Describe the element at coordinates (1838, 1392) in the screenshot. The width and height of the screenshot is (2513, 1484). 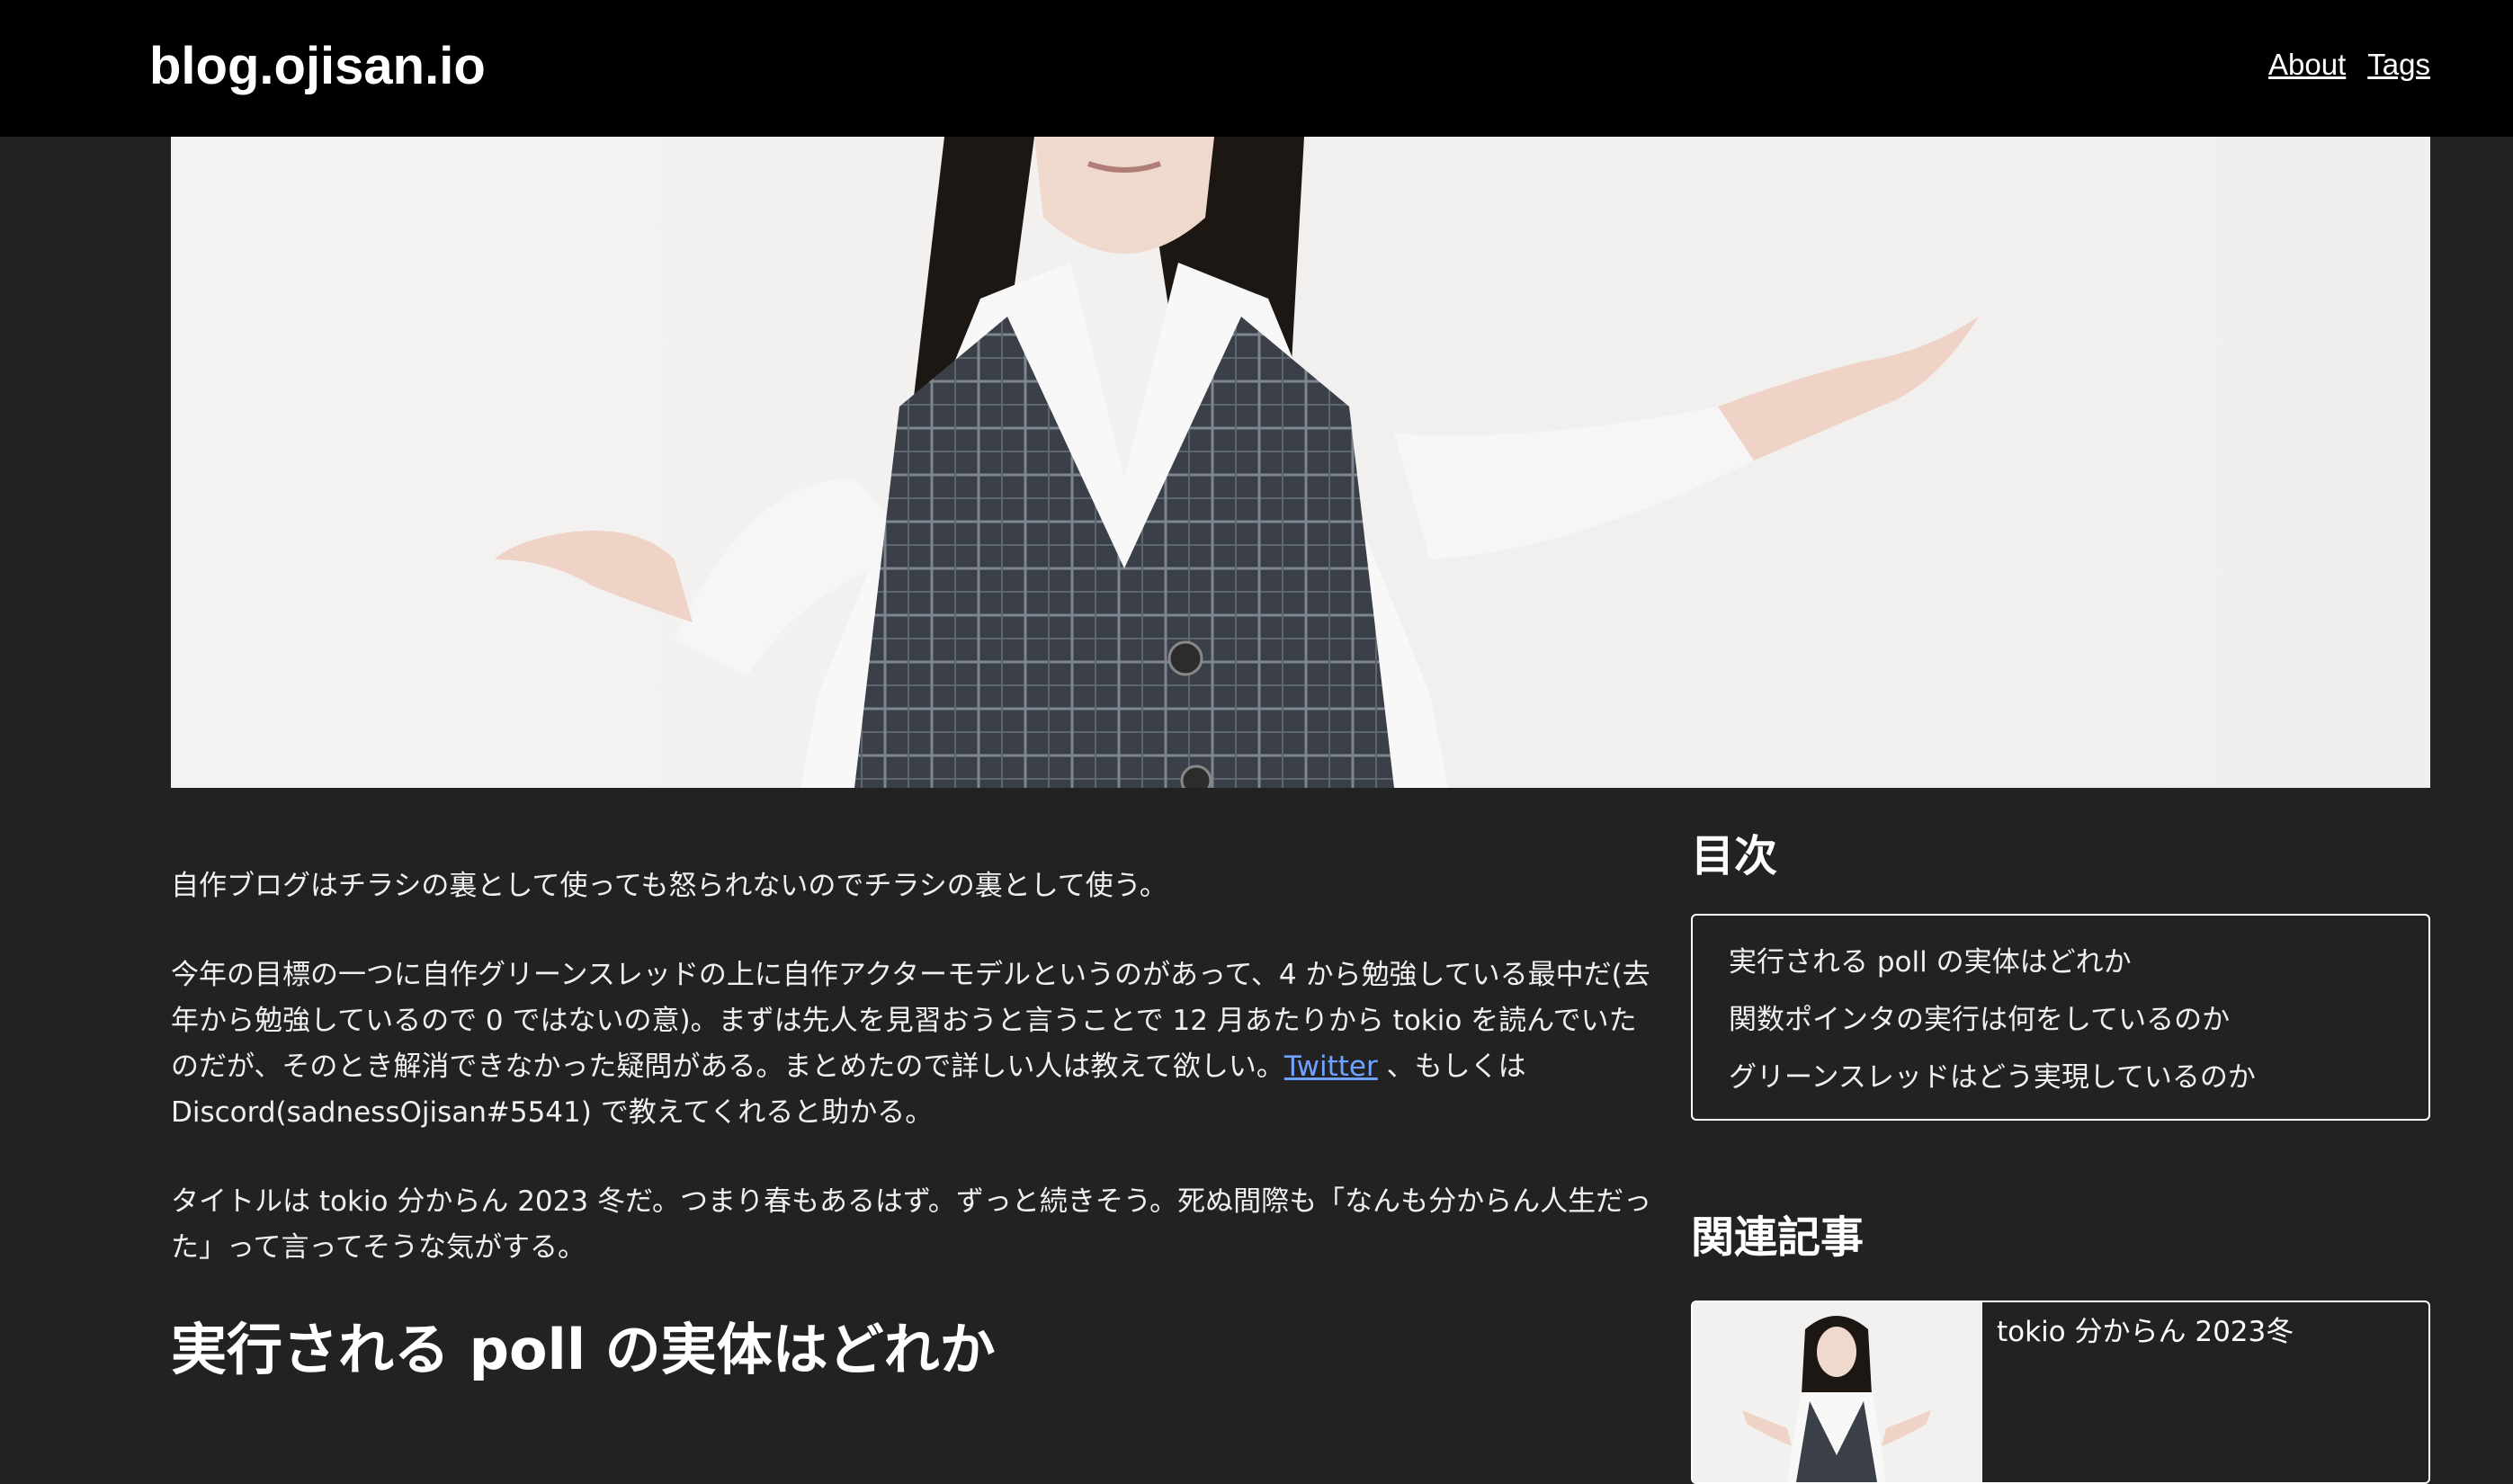
I see `related-article-thumbnail` at that location.